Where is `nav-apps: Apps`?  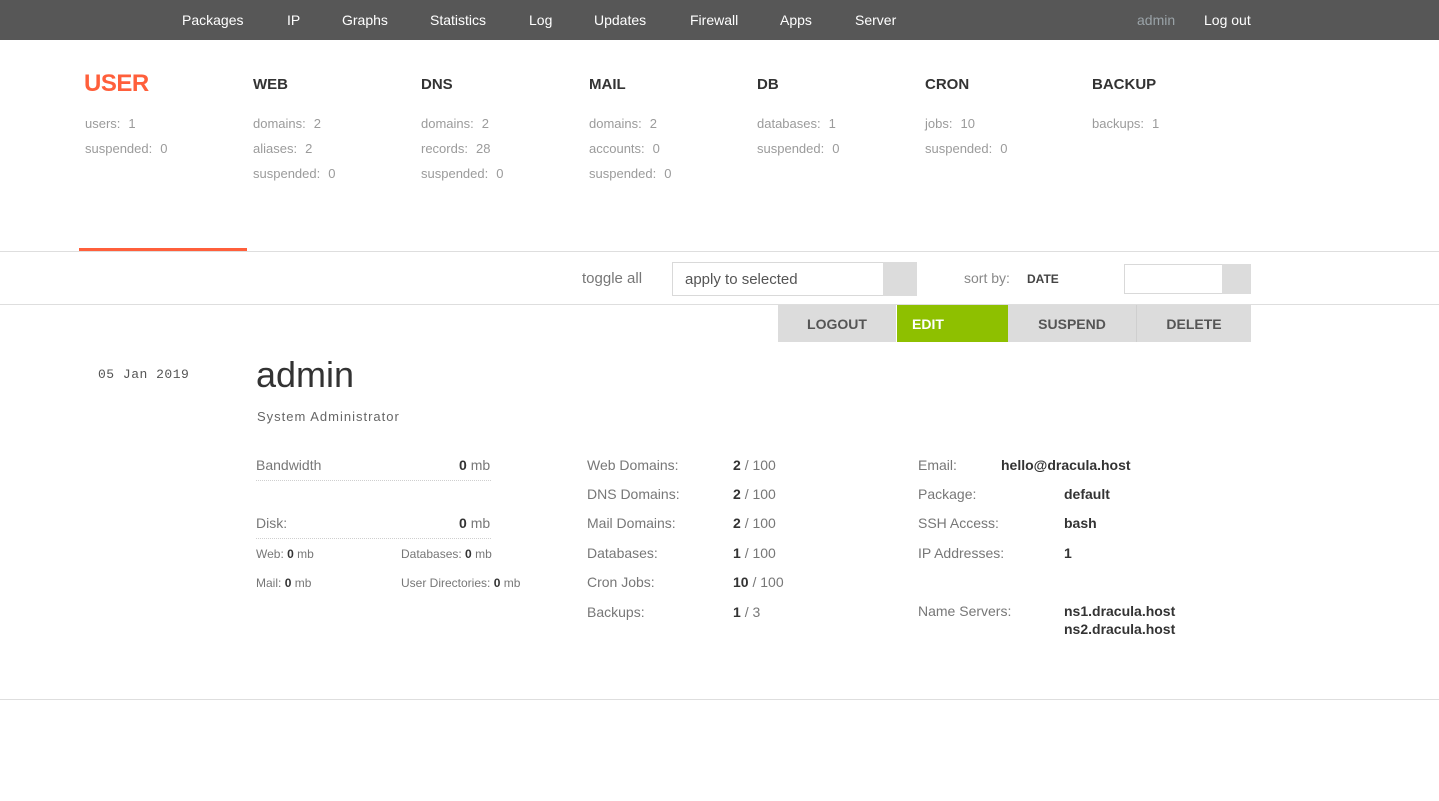
nav-apps: Apps is located at coordinates (796, 20).